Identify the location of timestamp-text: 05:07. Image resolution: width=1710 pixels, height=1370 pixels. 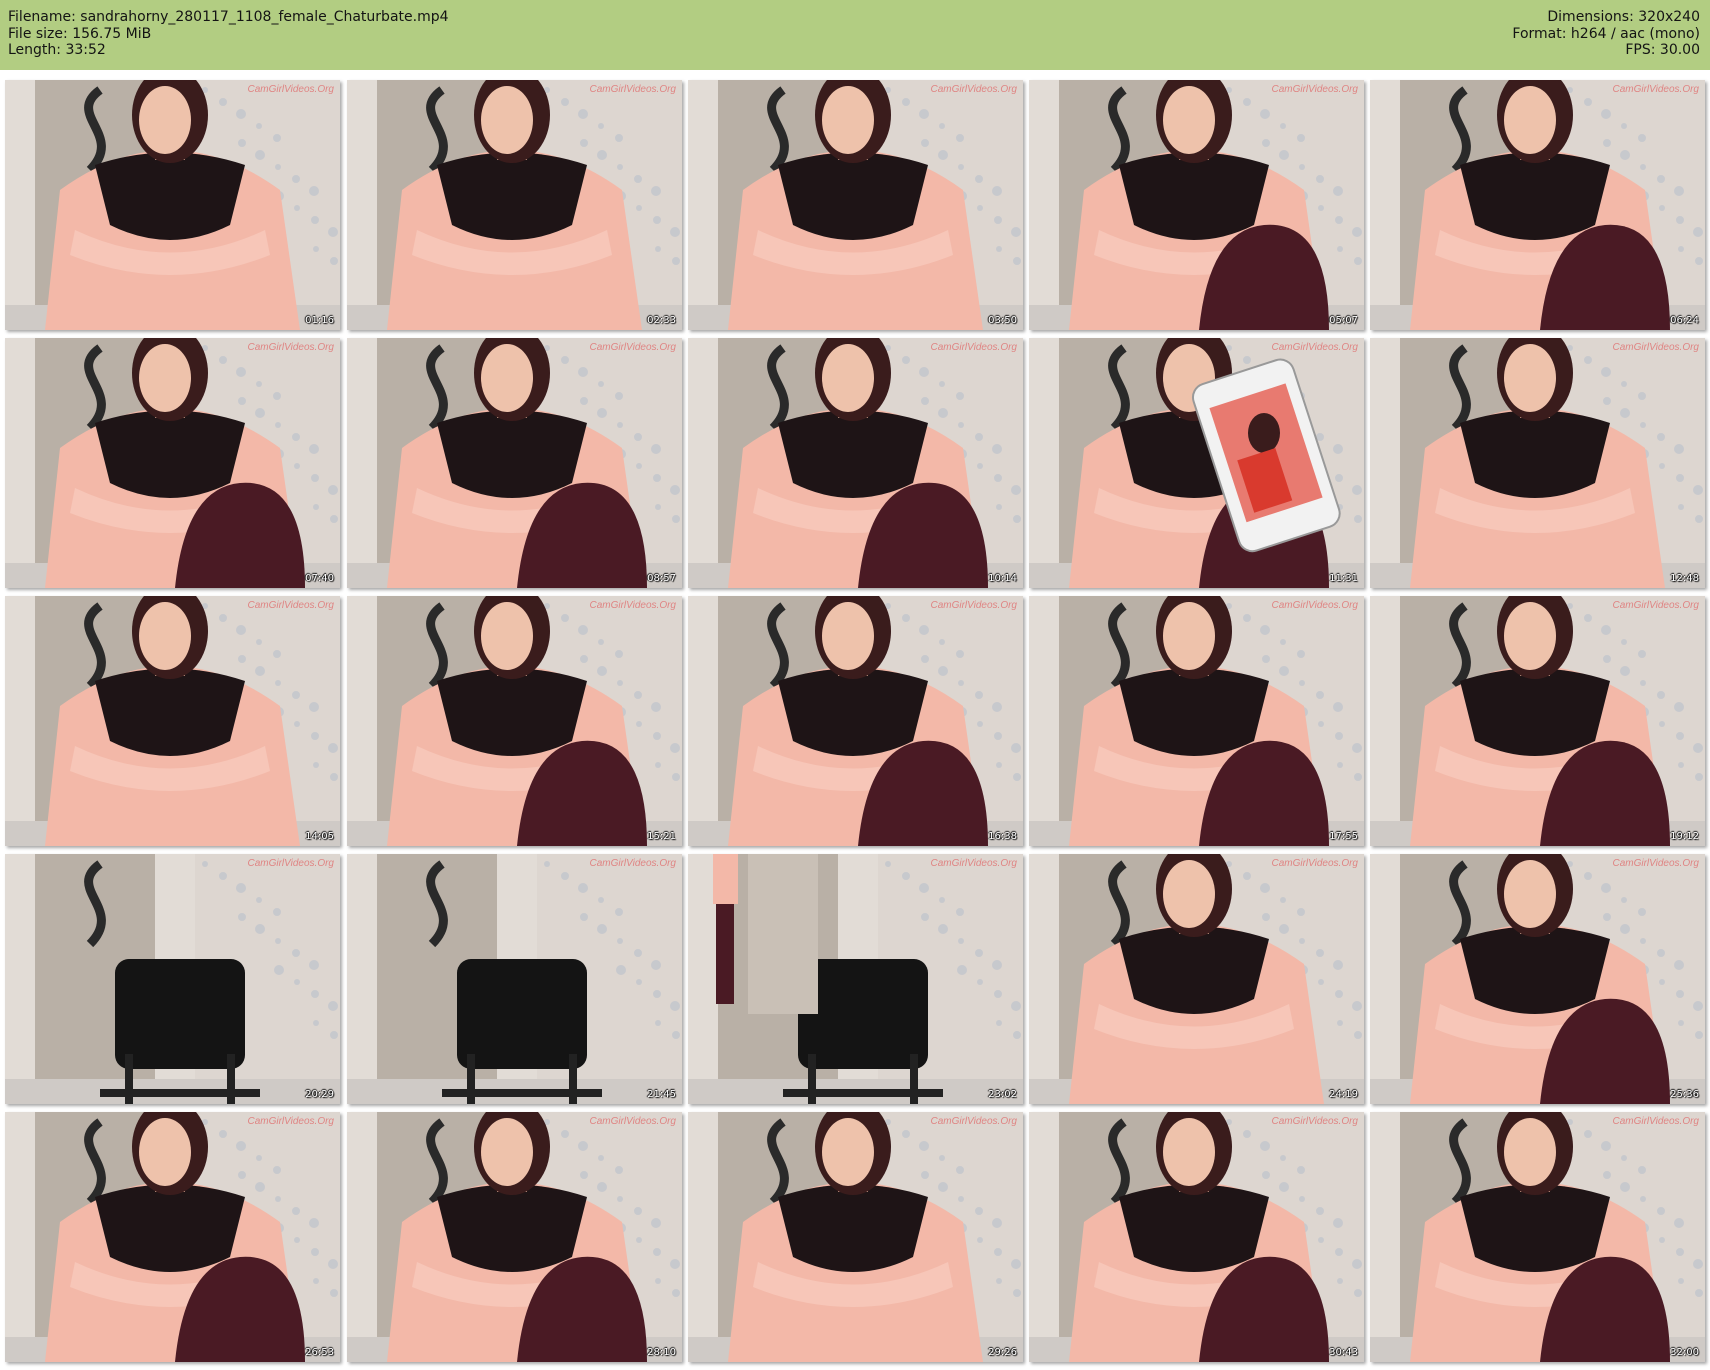
(1343, 320).